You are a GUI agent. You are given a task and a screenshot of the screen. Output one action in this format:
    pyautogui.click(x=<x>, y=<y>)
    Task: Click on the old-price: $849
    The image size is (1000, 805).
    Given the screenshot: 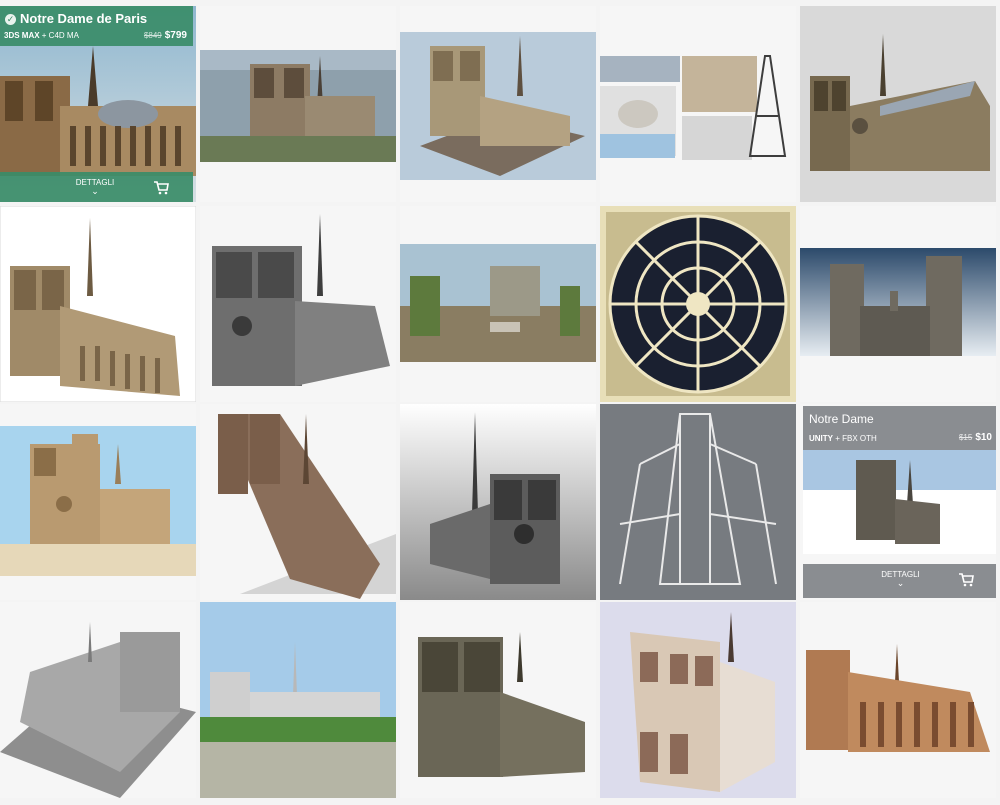 What is the action you would take?
    pyautogui.click(x=152, y=35)
    